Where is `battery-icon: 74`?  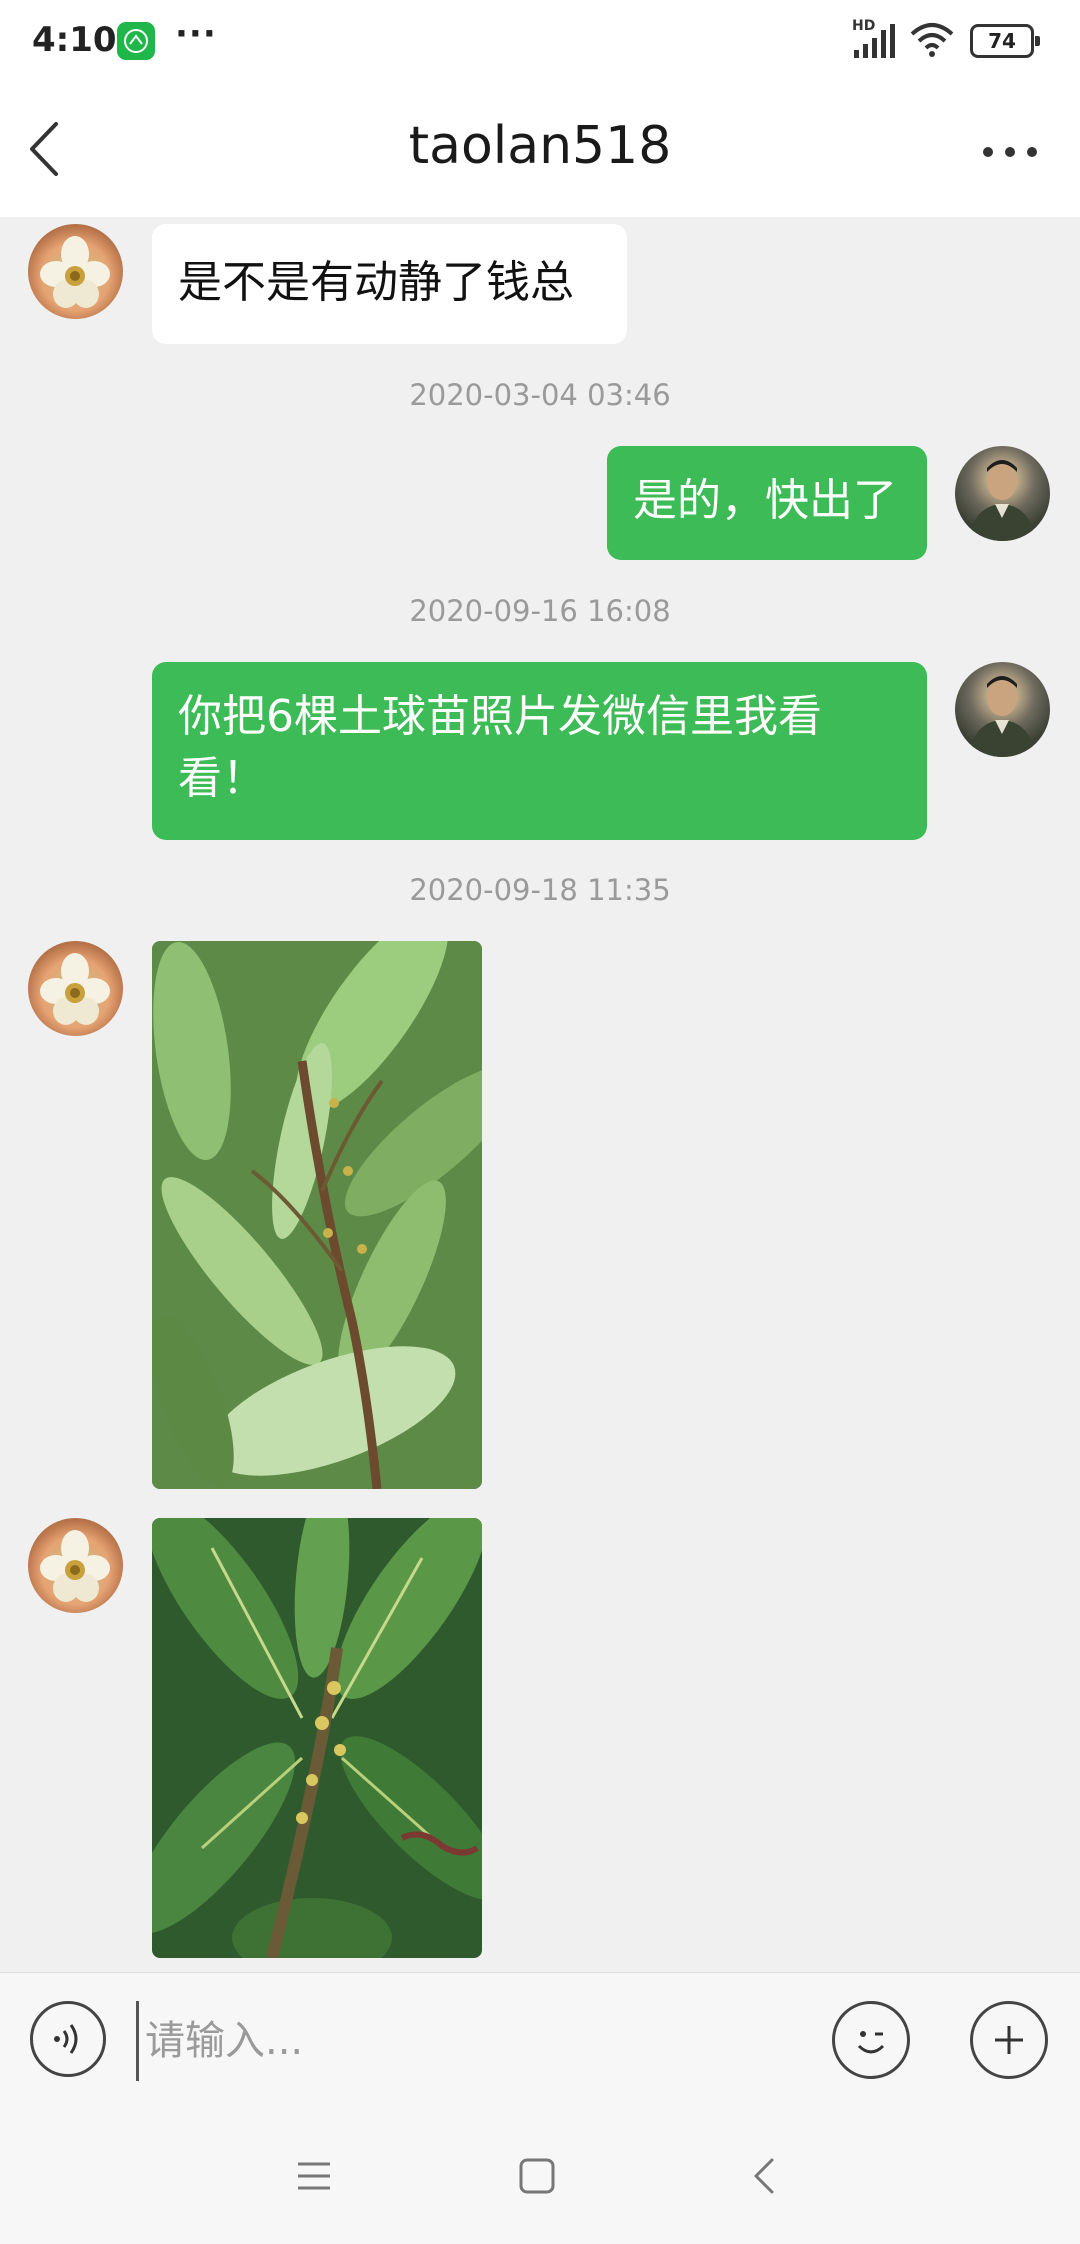
battery-icon: 74 is located at coordinates (1005, 41).